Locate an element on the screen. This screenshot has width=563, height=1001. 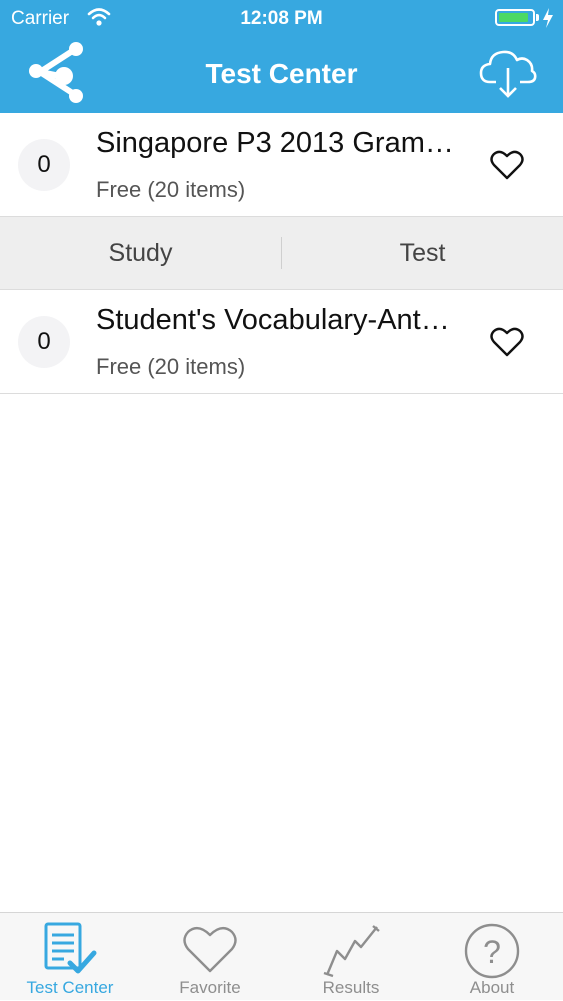
checklist-icon is located at coordinates (70, 948).